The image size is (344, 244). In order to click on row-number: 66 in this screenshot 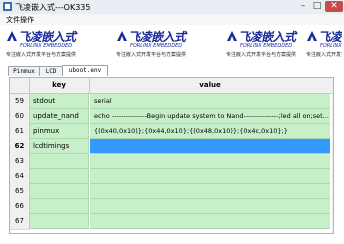, I will do `click(20, 207)`.